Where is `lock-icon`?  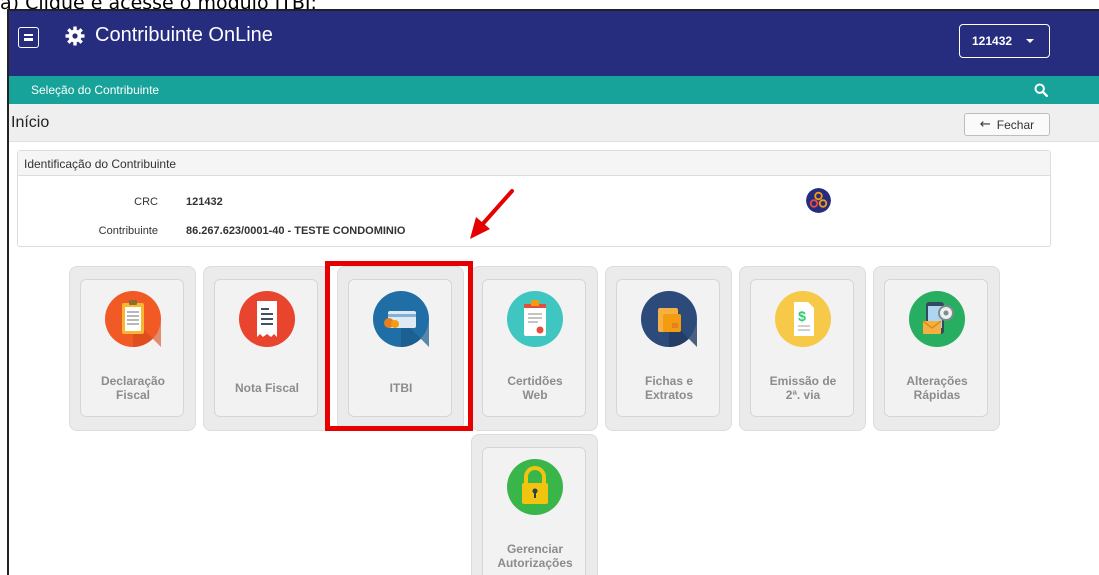 lock-icon is located at coordinates (535, 487).